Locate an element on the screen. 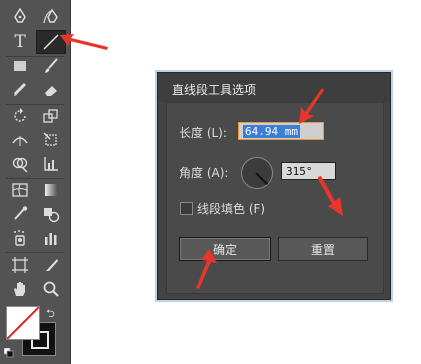 The width and height of the screenshot is (421, 364). symbol-sprayer-icon is located at coordinates (19, 238).